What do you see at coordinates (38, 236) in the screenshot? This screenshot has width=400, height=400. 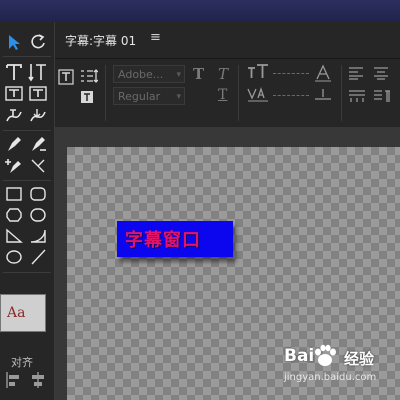 I see `arc-tool-icon` at bounding box center [38, 236].